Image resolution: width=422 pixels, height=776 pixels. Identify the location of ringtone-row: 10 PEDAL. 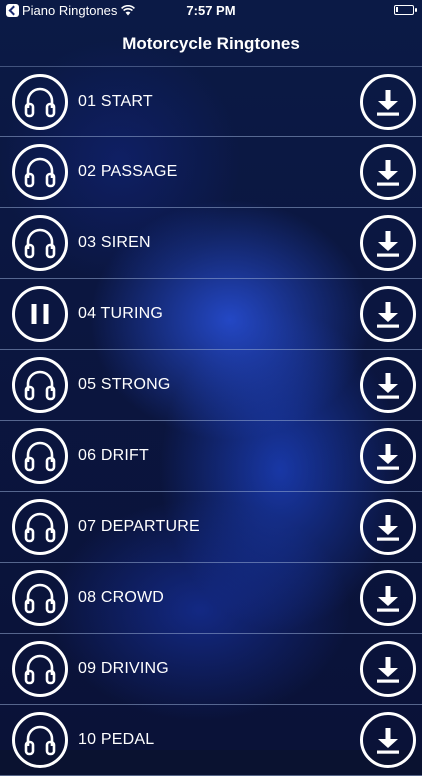
(211, 740).